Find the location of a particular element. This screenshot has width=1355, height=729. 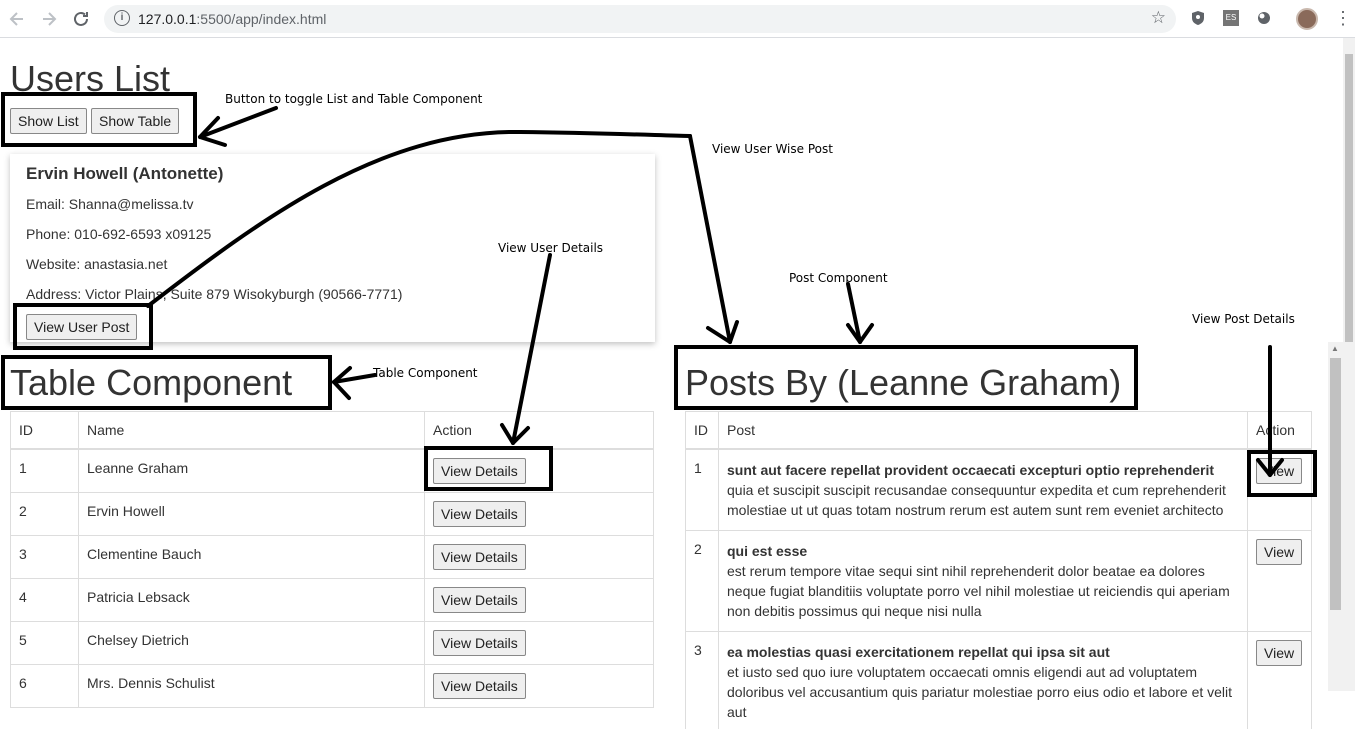

address-bar: i 127.0.0.1:5500/app/index.html ☆ is located at coordinates (640, 19).